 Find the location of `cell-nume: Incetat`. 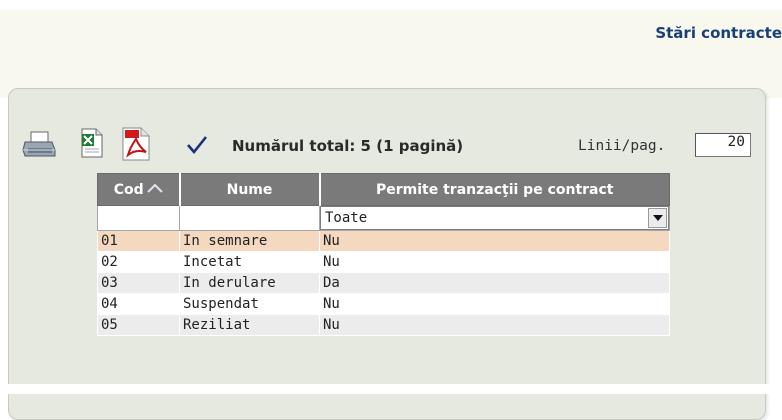

cell-nume: Incetat is located at coordinates (249, 262).